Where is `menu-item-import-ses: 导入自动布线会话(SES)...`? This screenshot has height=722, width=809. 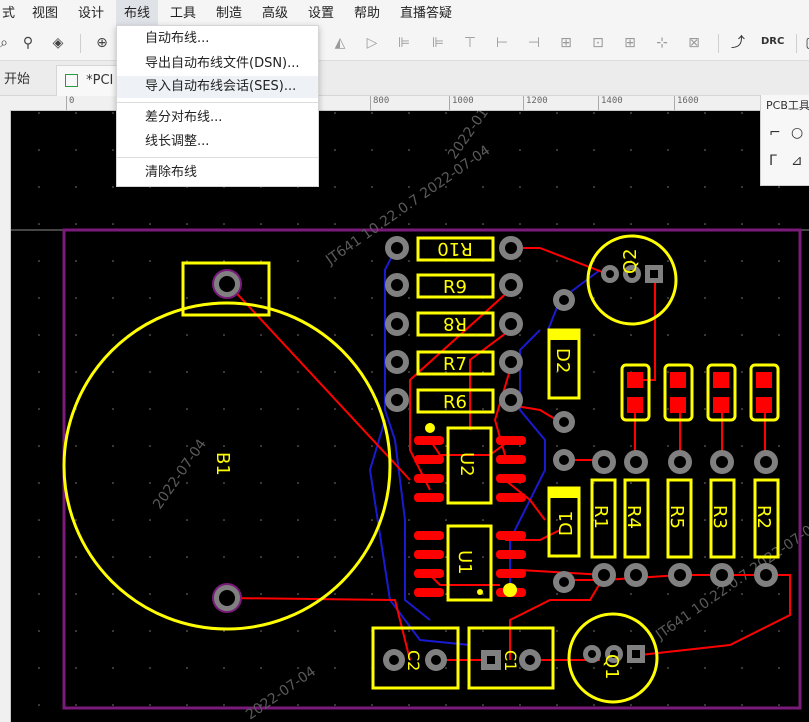
menu-item-import-ses: 导入自动布线会话(SES)... is located at coordinates (217, 87).